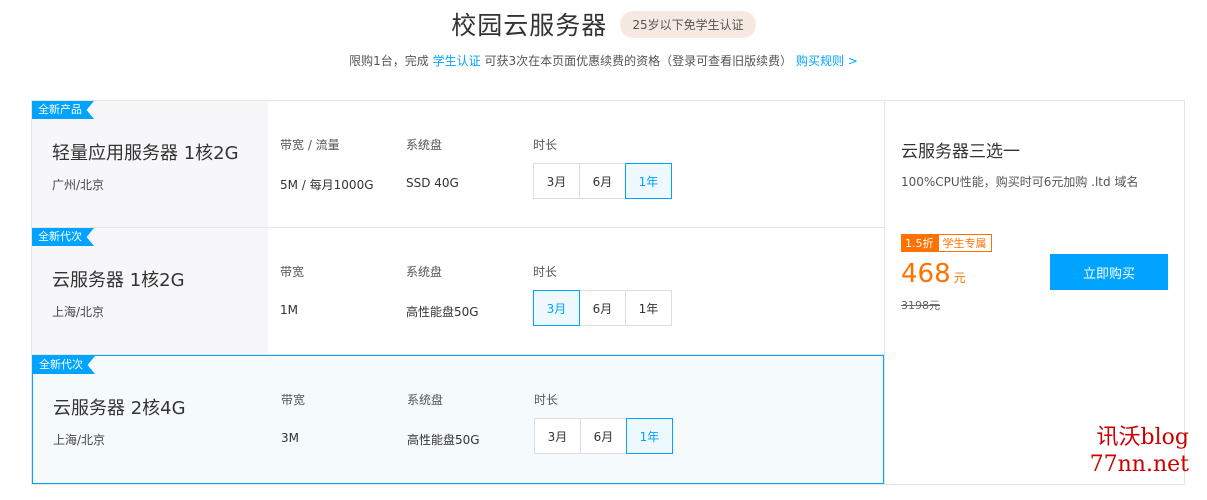 The height and width of the screenshot is (500, 1207). Describe the element at coordinates (964, 243) in the screenshot. I see `student-only-badge: 学生专属` at that location.